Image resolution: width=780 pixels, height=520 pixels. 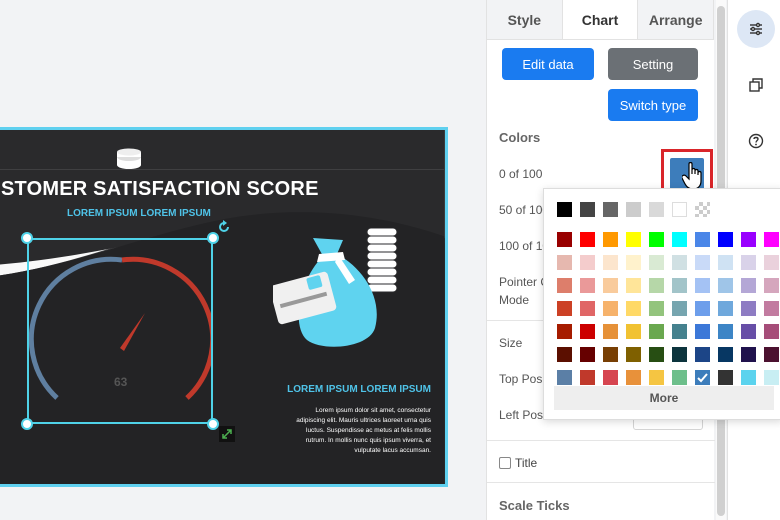 I want to click on resize-handle-tl, so click(x=27, y=238).